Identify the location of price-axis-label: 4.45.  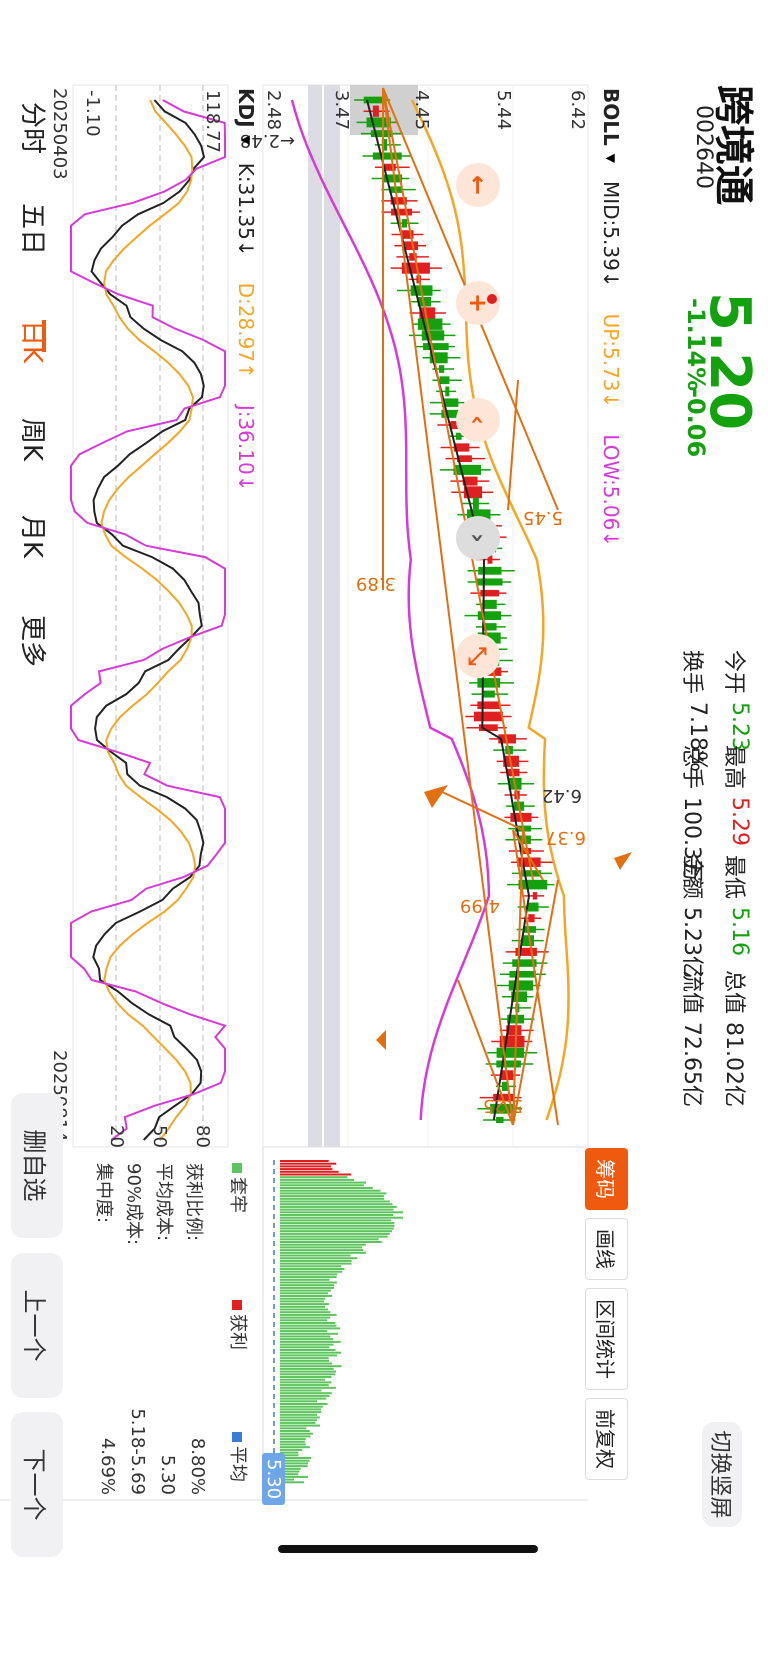
(421, 110).